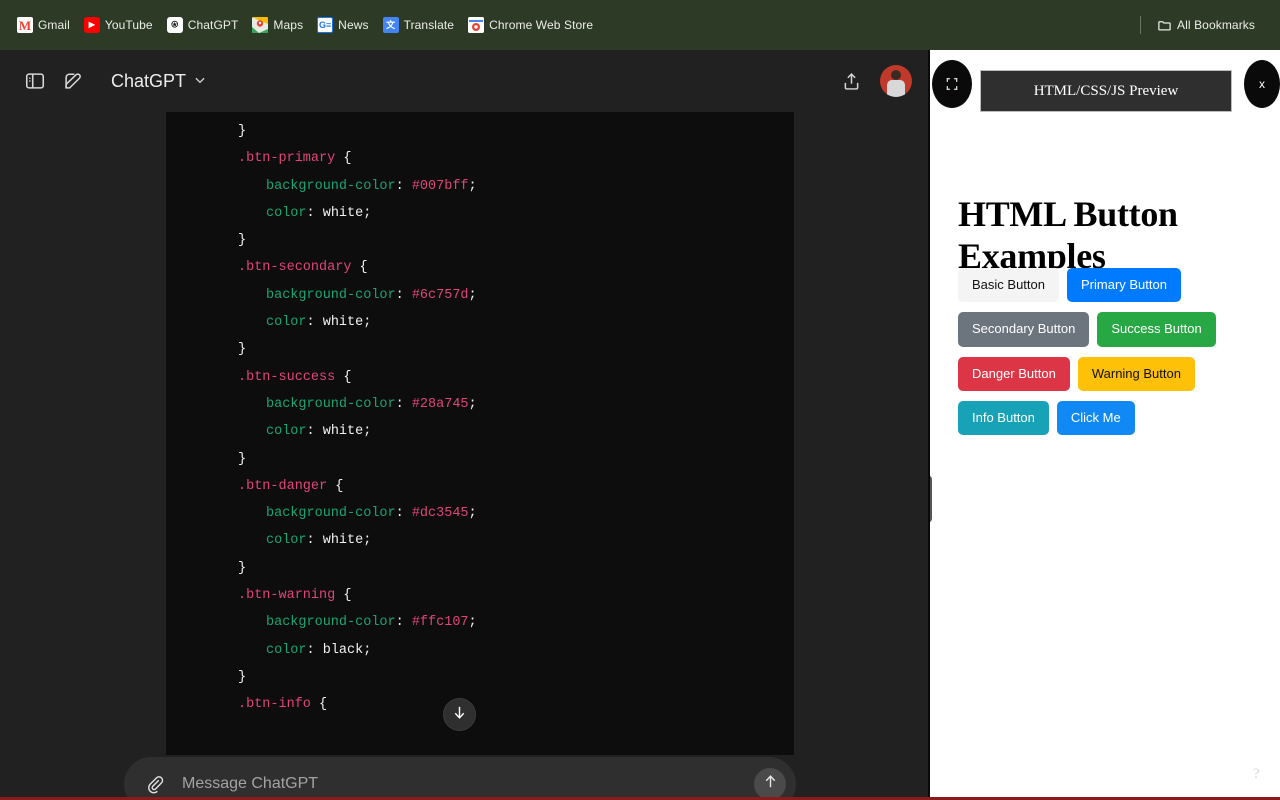 The height and width of the screenshot is (800, 1280). What do you see at coordinates (288, 25) in the screenshot?
I see `bookmark-label: Maps` at bounding box center [288, 25].